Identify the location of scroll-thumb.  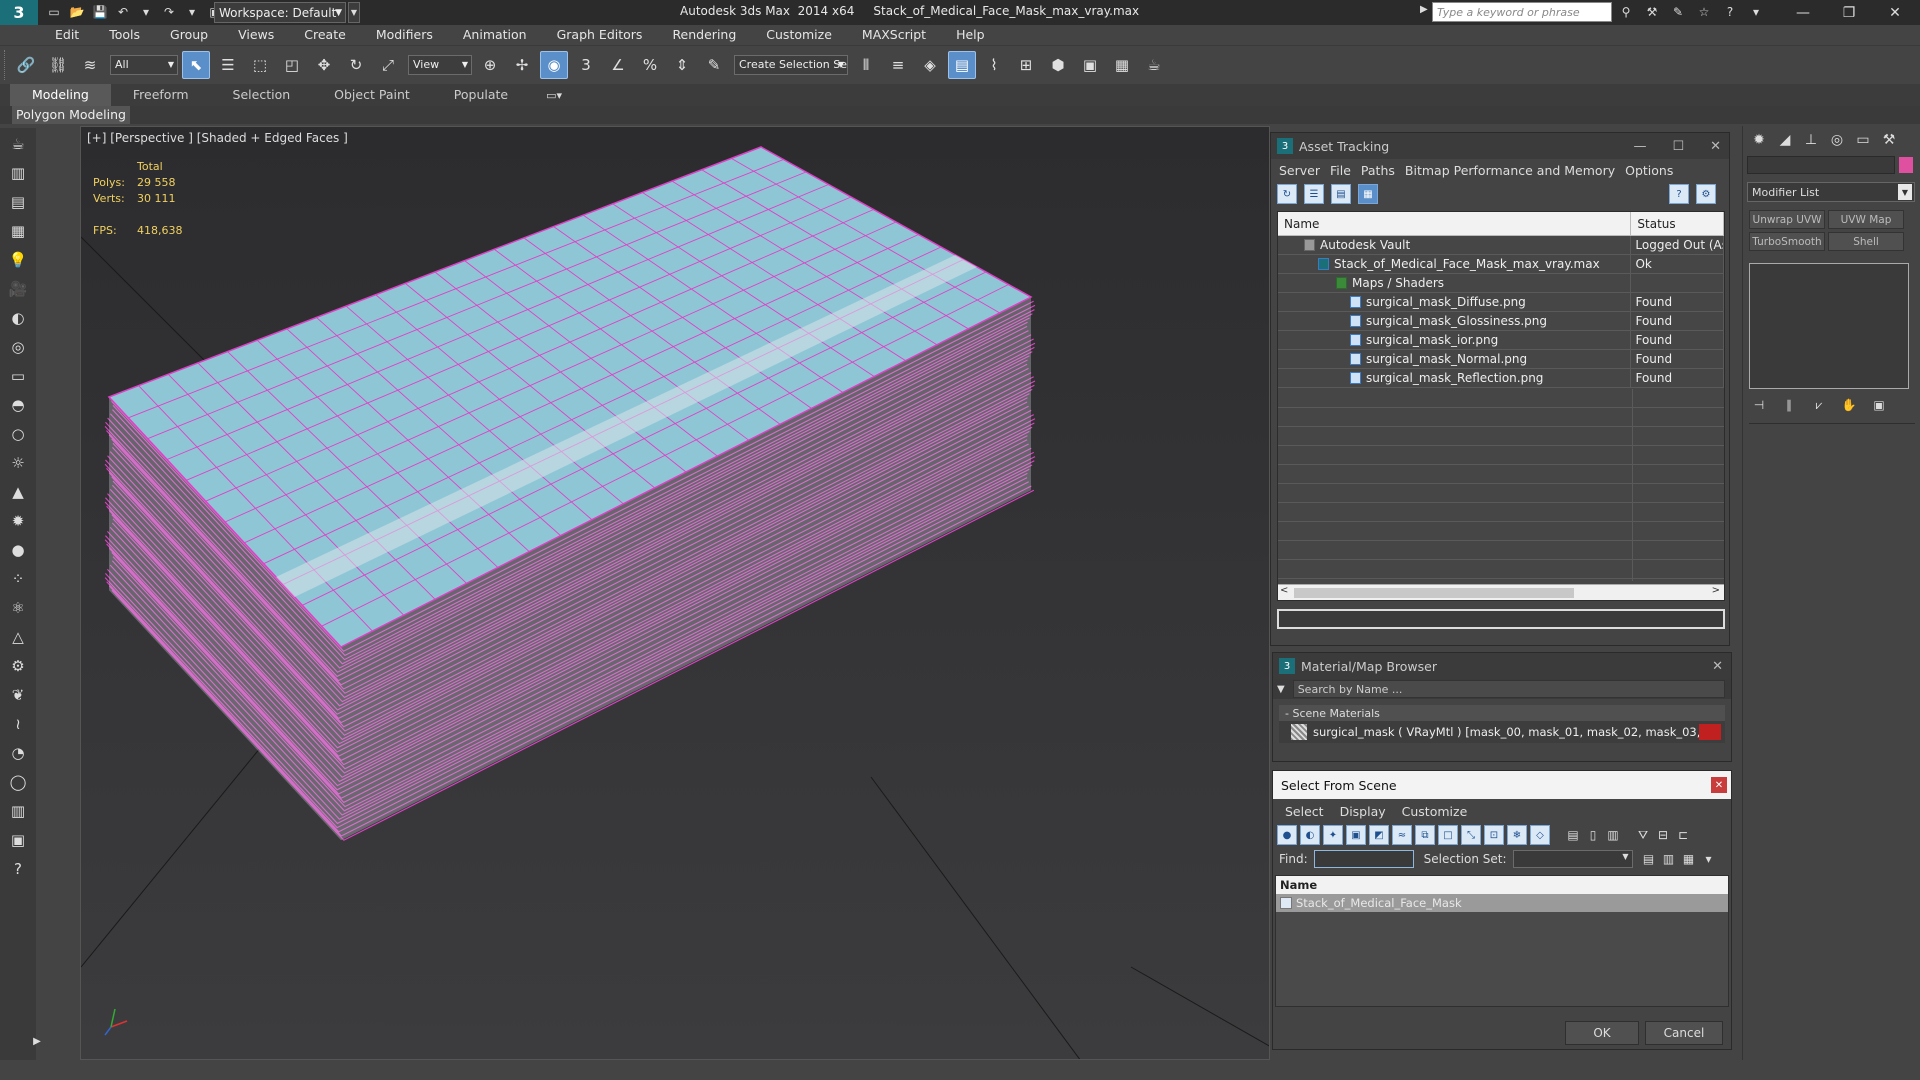
(1434, 593).